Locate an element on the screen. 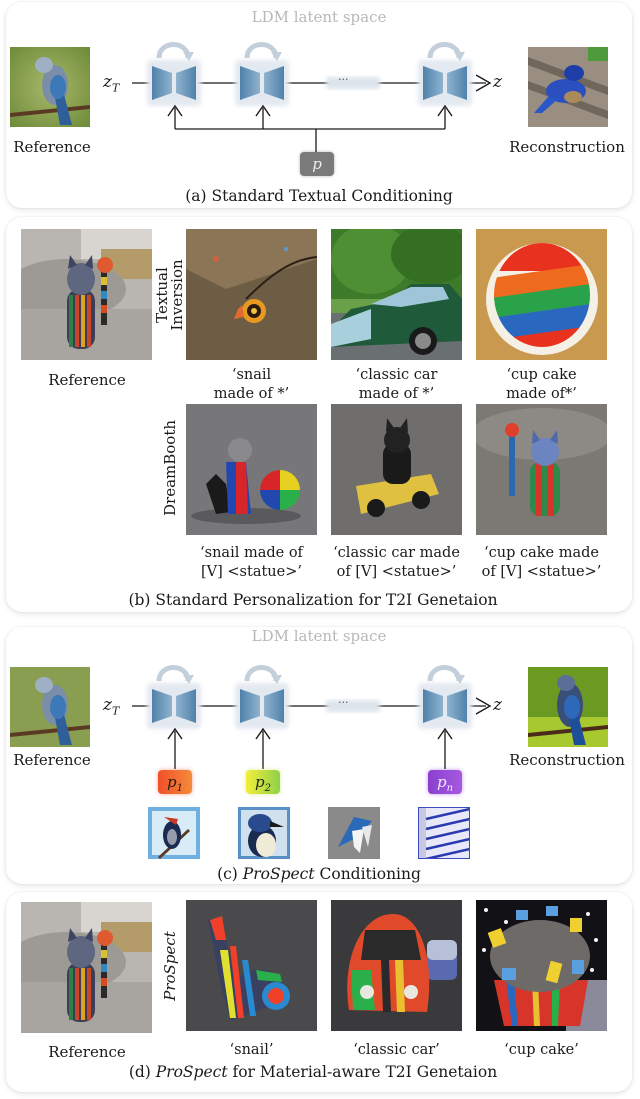 The width and height of the screenshot is (640, 1099). dreambooth-snail-image is located at coordinates (251, 469).